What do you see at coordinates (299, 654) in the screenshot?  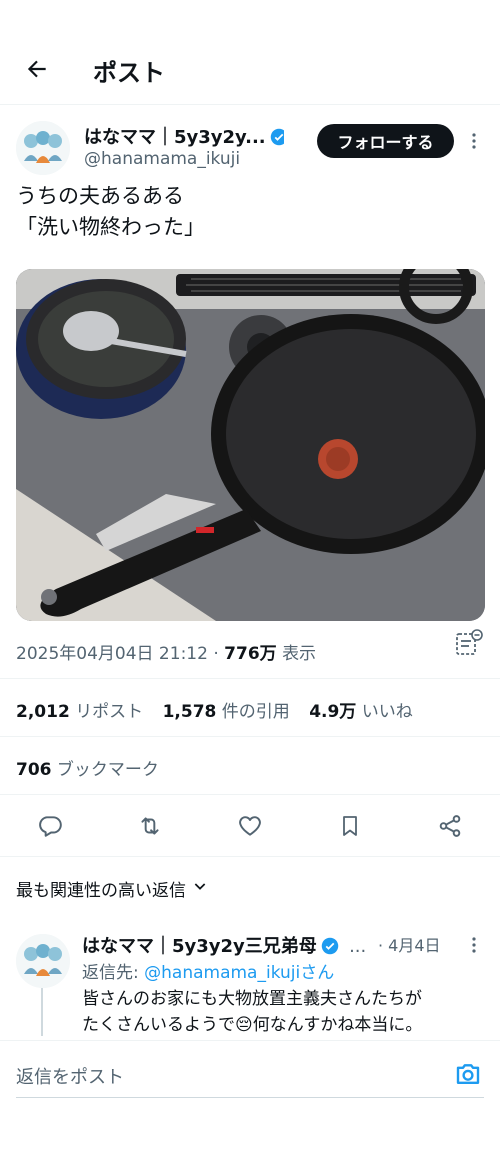 I see `views-label: 表示` at bounding box center [299, 654].